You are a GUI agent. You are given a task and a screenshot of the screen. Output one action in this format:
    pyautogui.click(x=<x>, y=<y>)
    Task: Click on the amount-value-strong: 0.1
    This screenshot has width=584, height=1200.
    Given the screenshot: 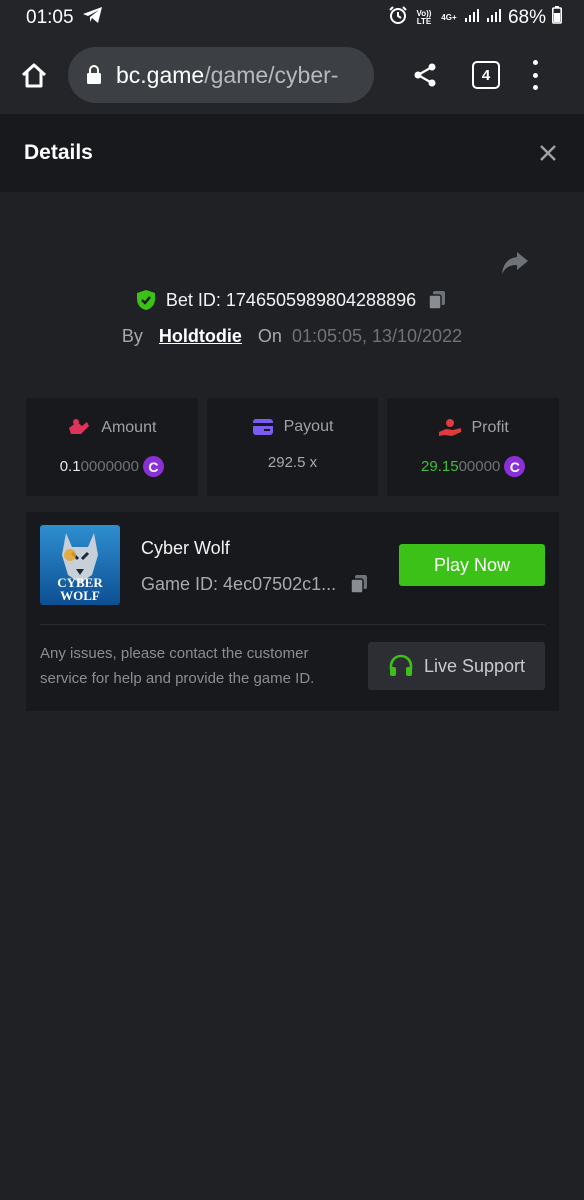 What is the action you would take?
    pyautogui.click(x=70, y=466)
    